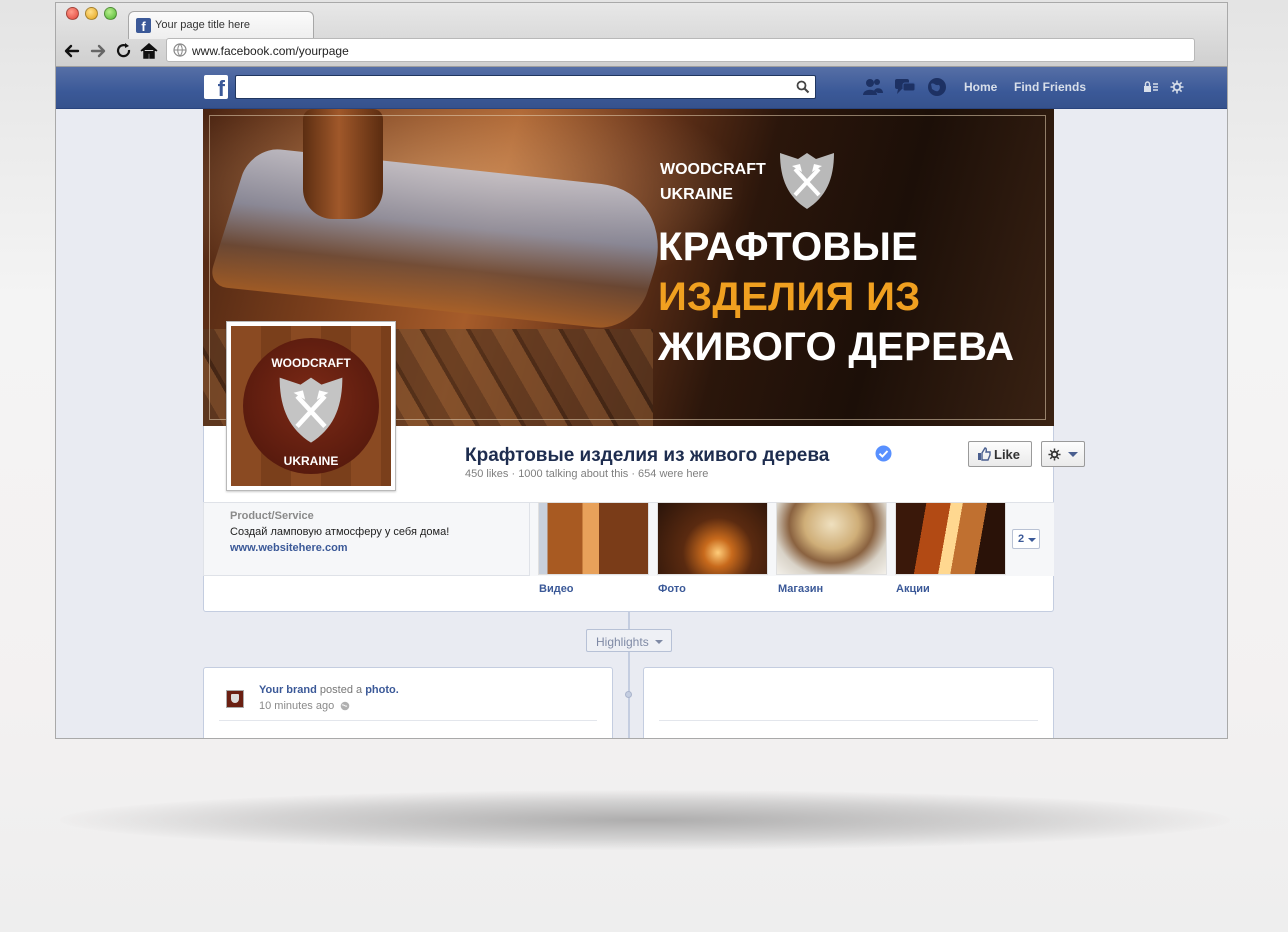 Image resolution: width=1288 pixels, height=932 pixels. I want to click on profile-wood-background: WOODCRAFT UKRAINE, so click(311, 406).